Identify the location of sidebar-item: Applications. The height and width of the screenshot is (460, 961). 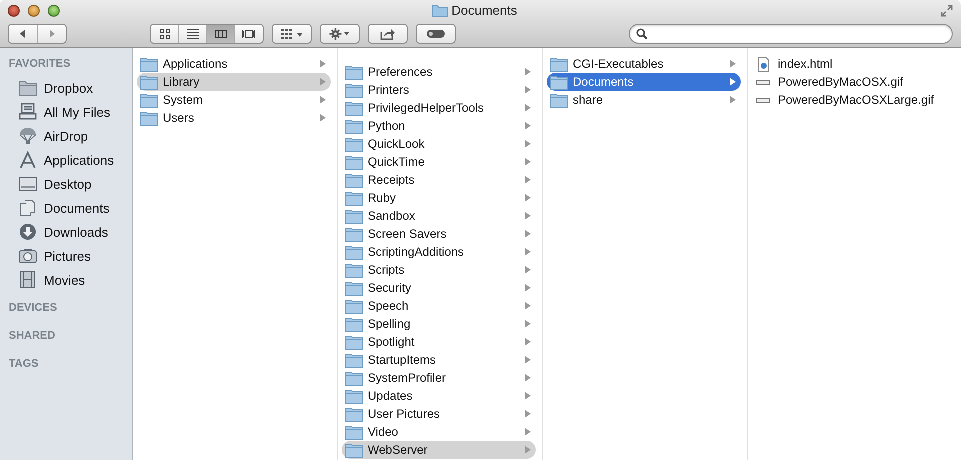
(66, 160).